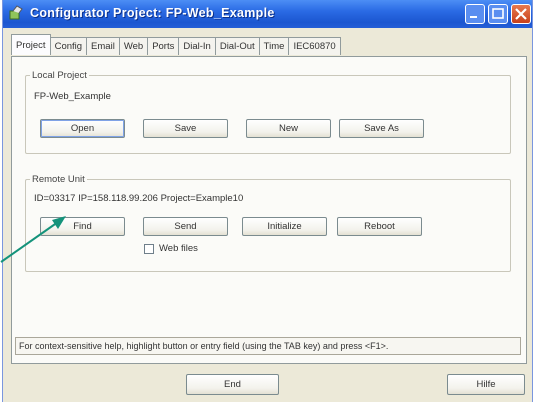  I want to click on save-as-button: Save As, so click(381, 128).